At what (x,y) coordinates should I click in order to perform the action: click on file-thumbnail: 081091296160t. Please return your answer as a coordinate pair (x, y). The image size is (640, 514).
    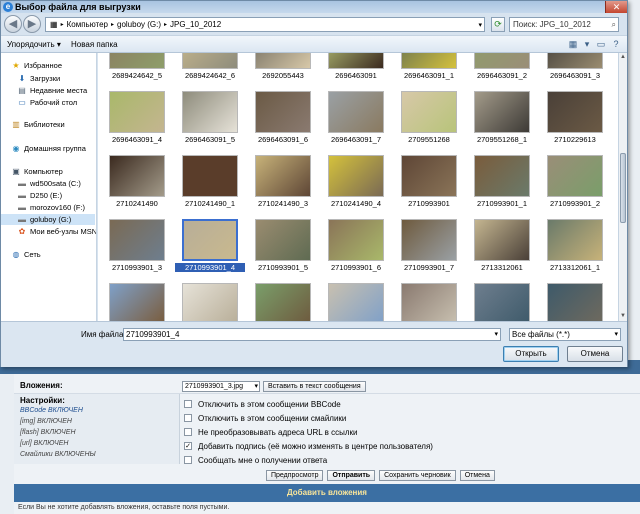
    Looking at the image, I should click on (356, 302).